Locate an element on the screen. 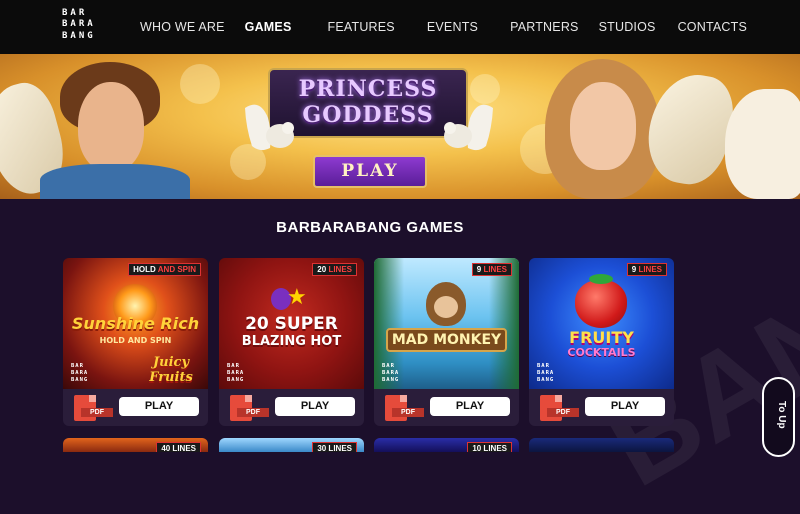 The width and height of the screenshot is (800, 514). game-badge: 20 LINES is located at coordinates (334, 269).